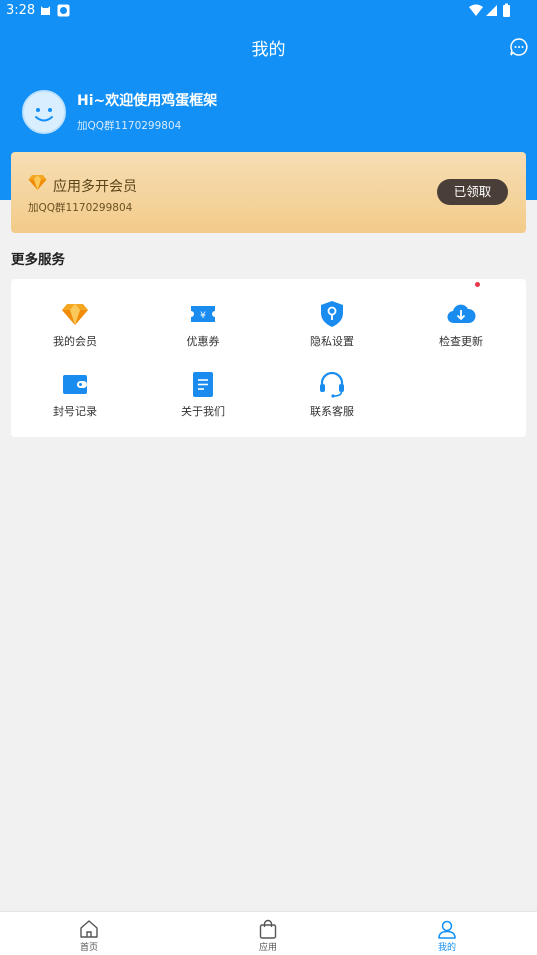 This screenshot has width=537, height=955. I want to click on tab-label: 应用, so click(267, 948).